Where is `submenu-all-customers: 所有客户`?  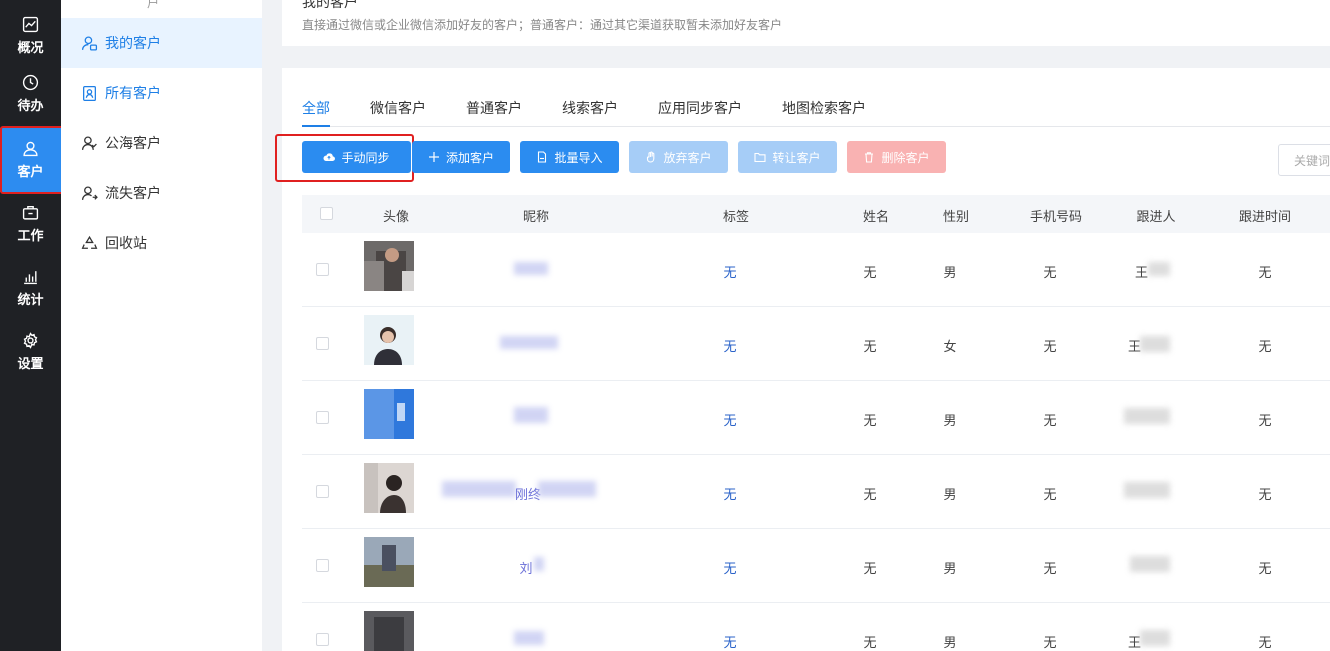
submenu-all-customers: 所有客户 is located at coordinates (161, 93).